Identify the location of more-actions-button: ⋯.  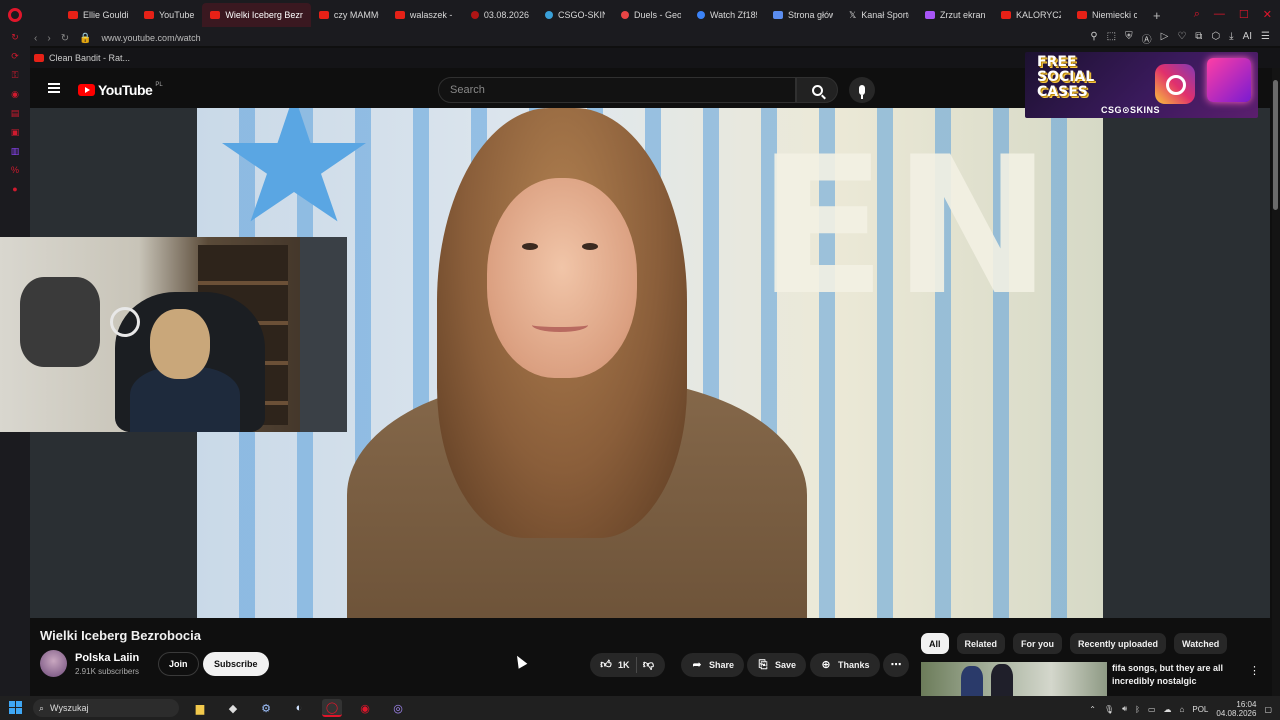
(896, 665).